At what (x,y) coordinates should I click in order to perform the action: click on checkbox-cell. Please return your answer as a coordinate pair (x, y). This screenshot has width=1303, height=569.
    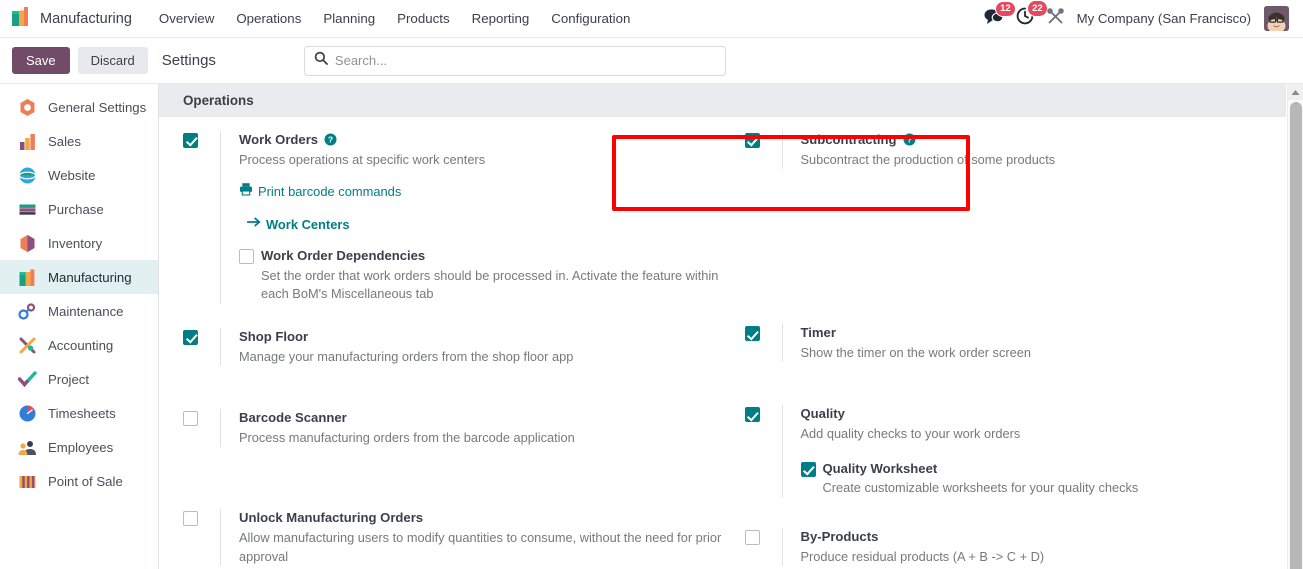
    Looking at the image, I should click on (201, 217).